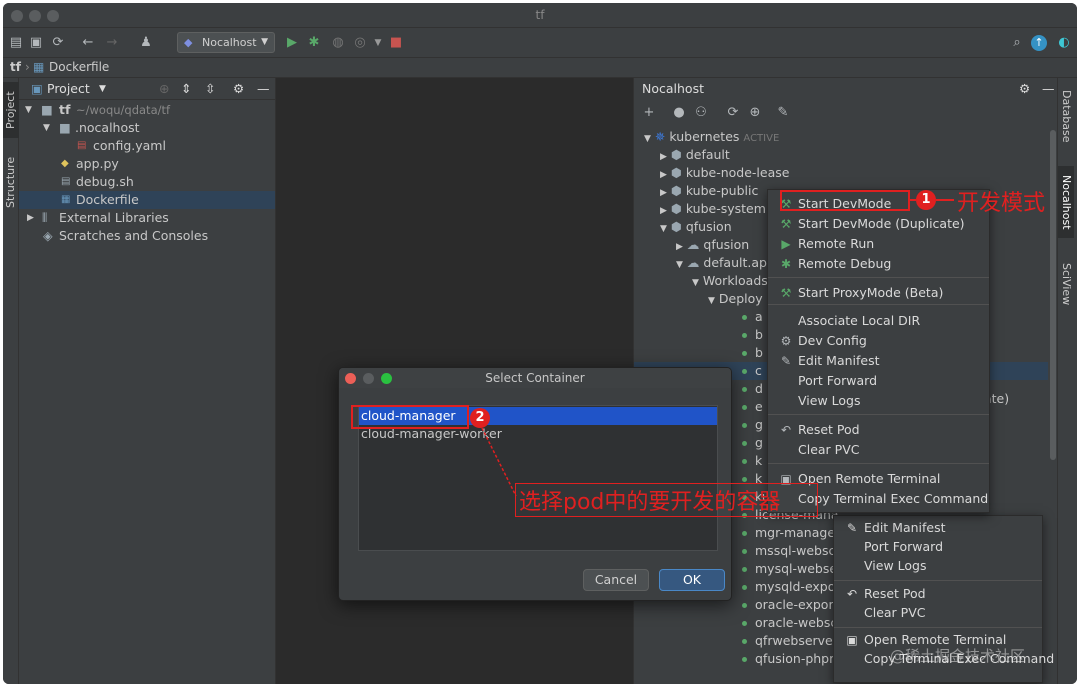 The image size is (1080, 687). I want to click on tree-namespace: ▶ ⬢ default, so click(695, 155).